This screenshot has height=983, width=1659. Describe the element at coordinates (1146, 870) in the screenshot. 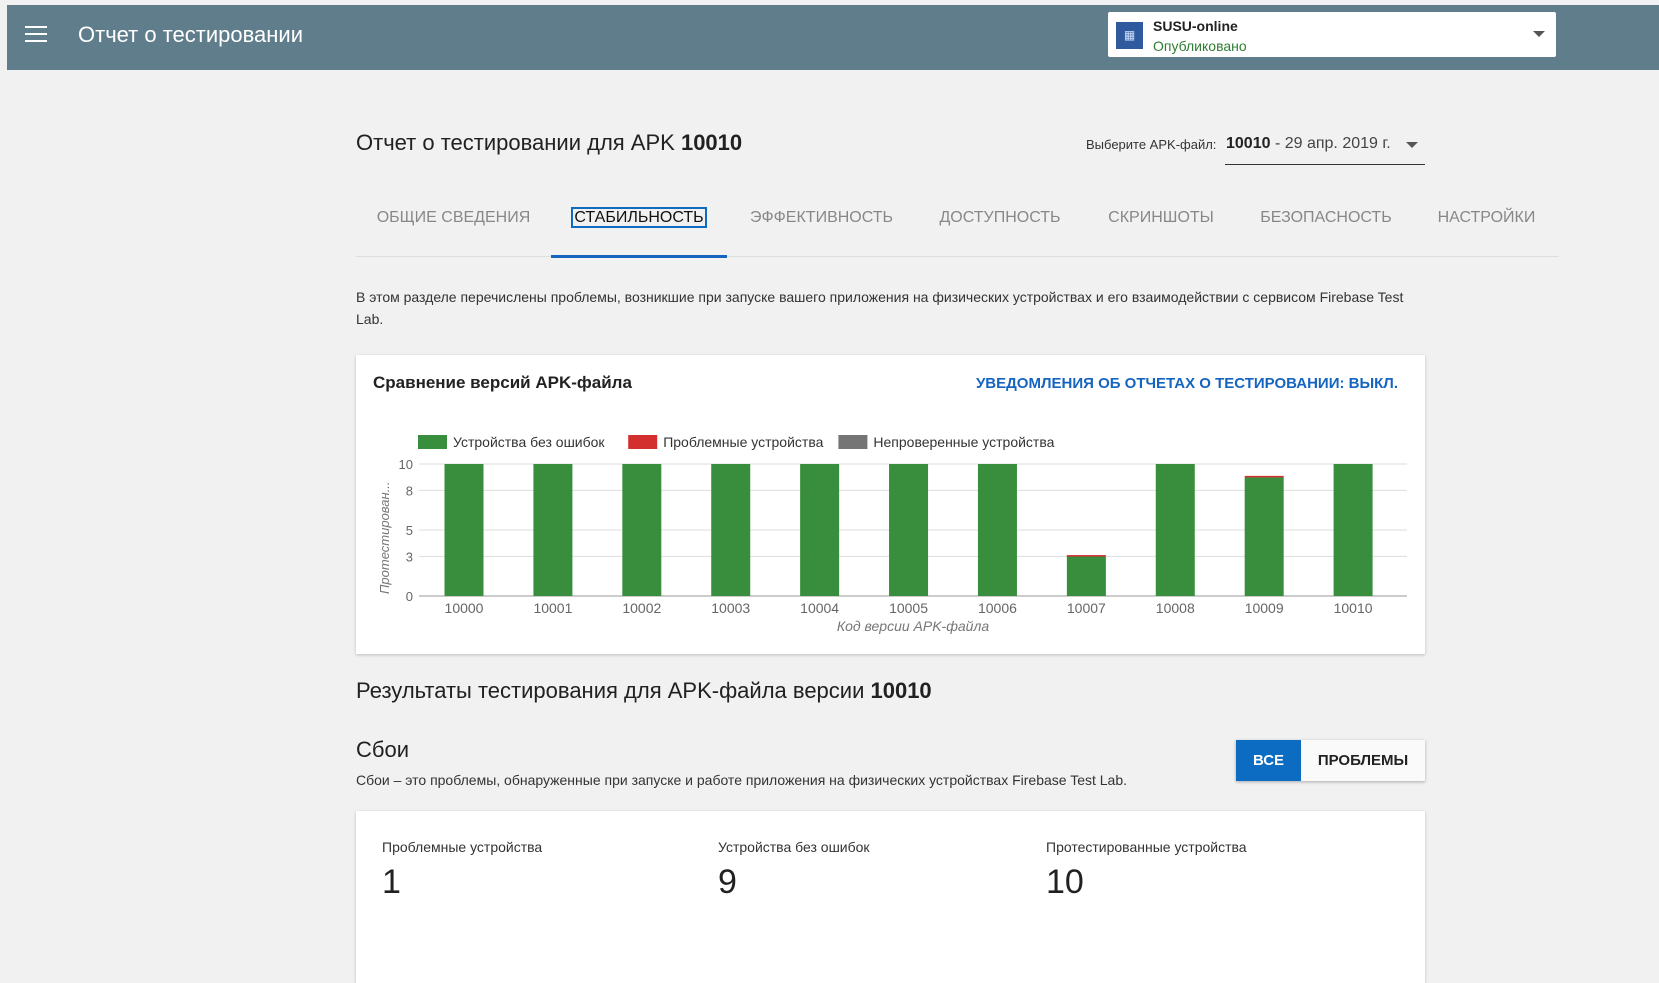

I see `stat-tested-devices: Протестированные устройства 10` at that location.